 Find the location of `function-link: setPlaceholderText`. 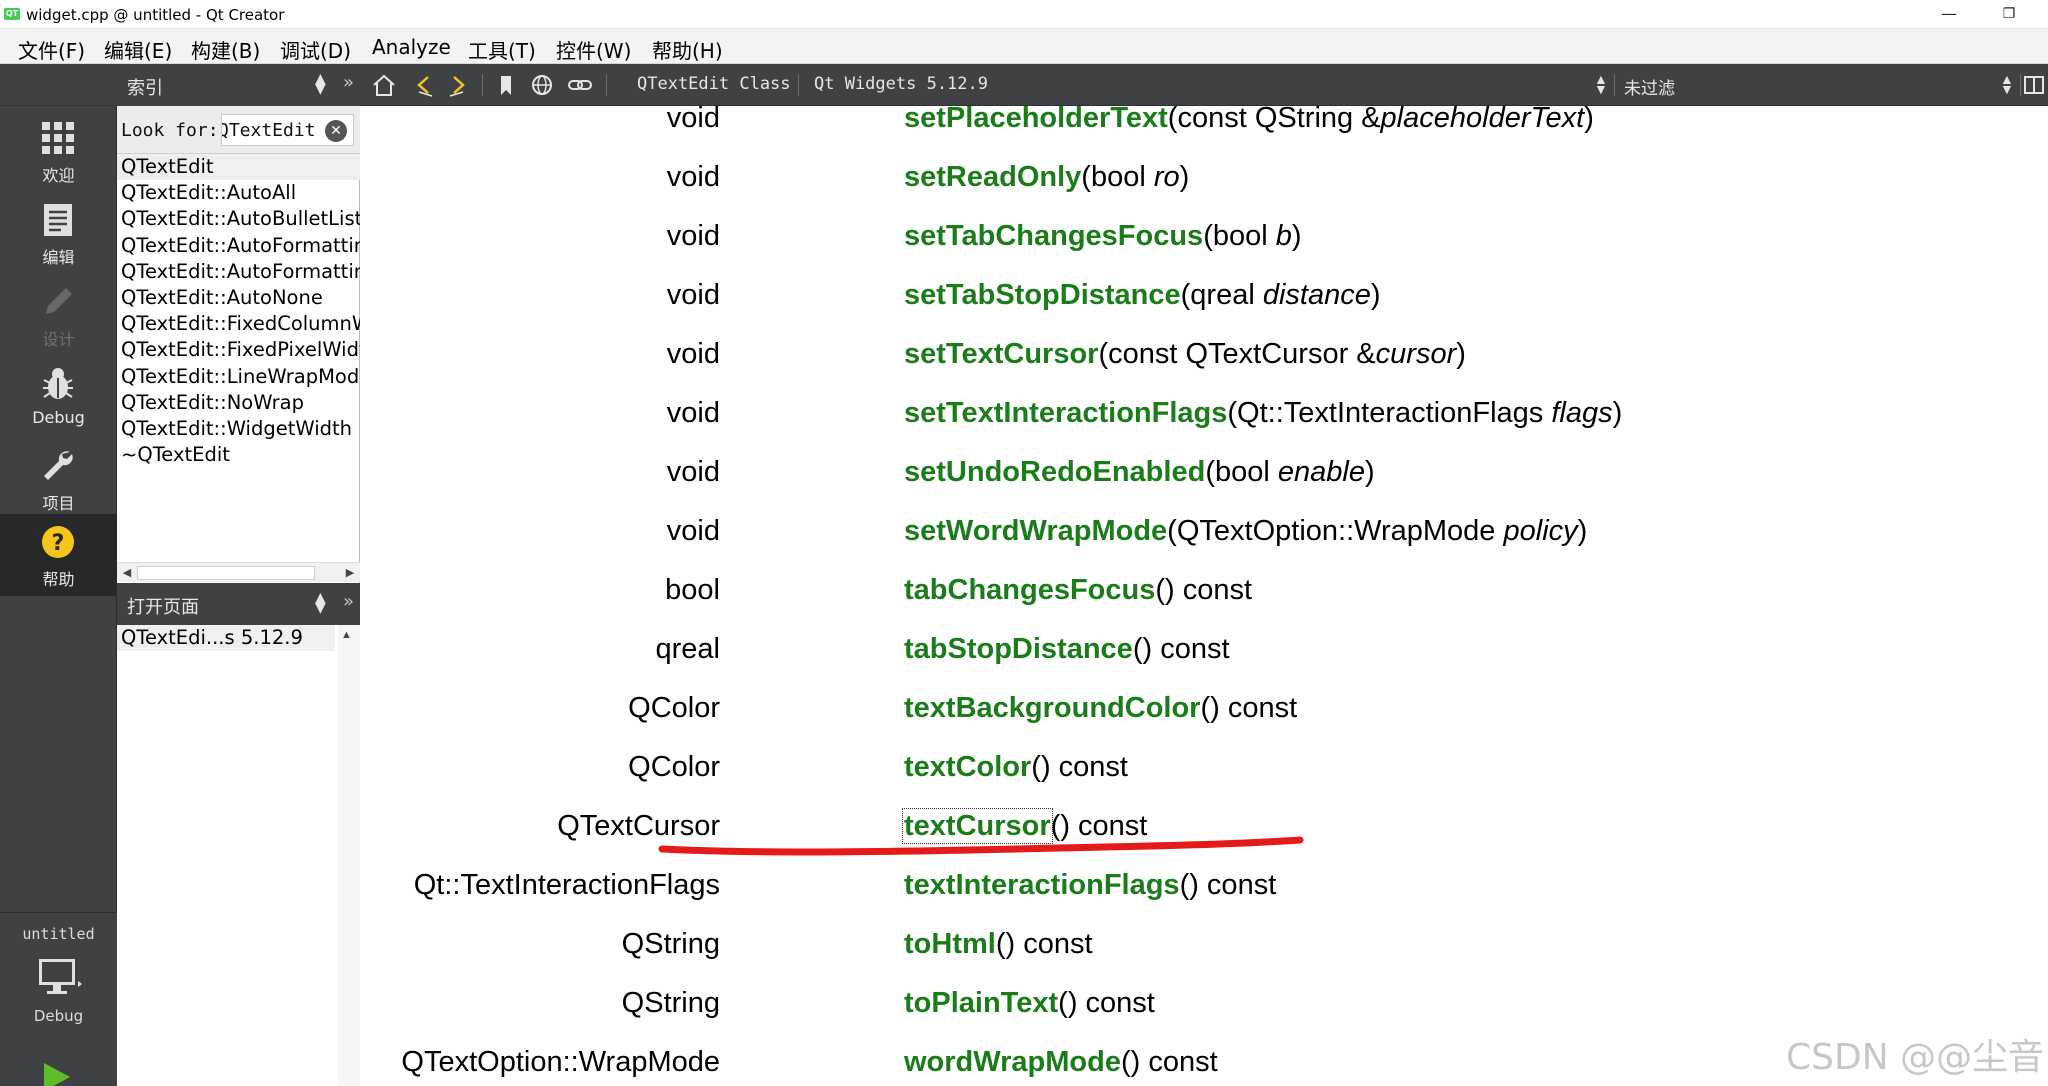

function-link: setPlaceholderText is located at coordinates (1036, 120).